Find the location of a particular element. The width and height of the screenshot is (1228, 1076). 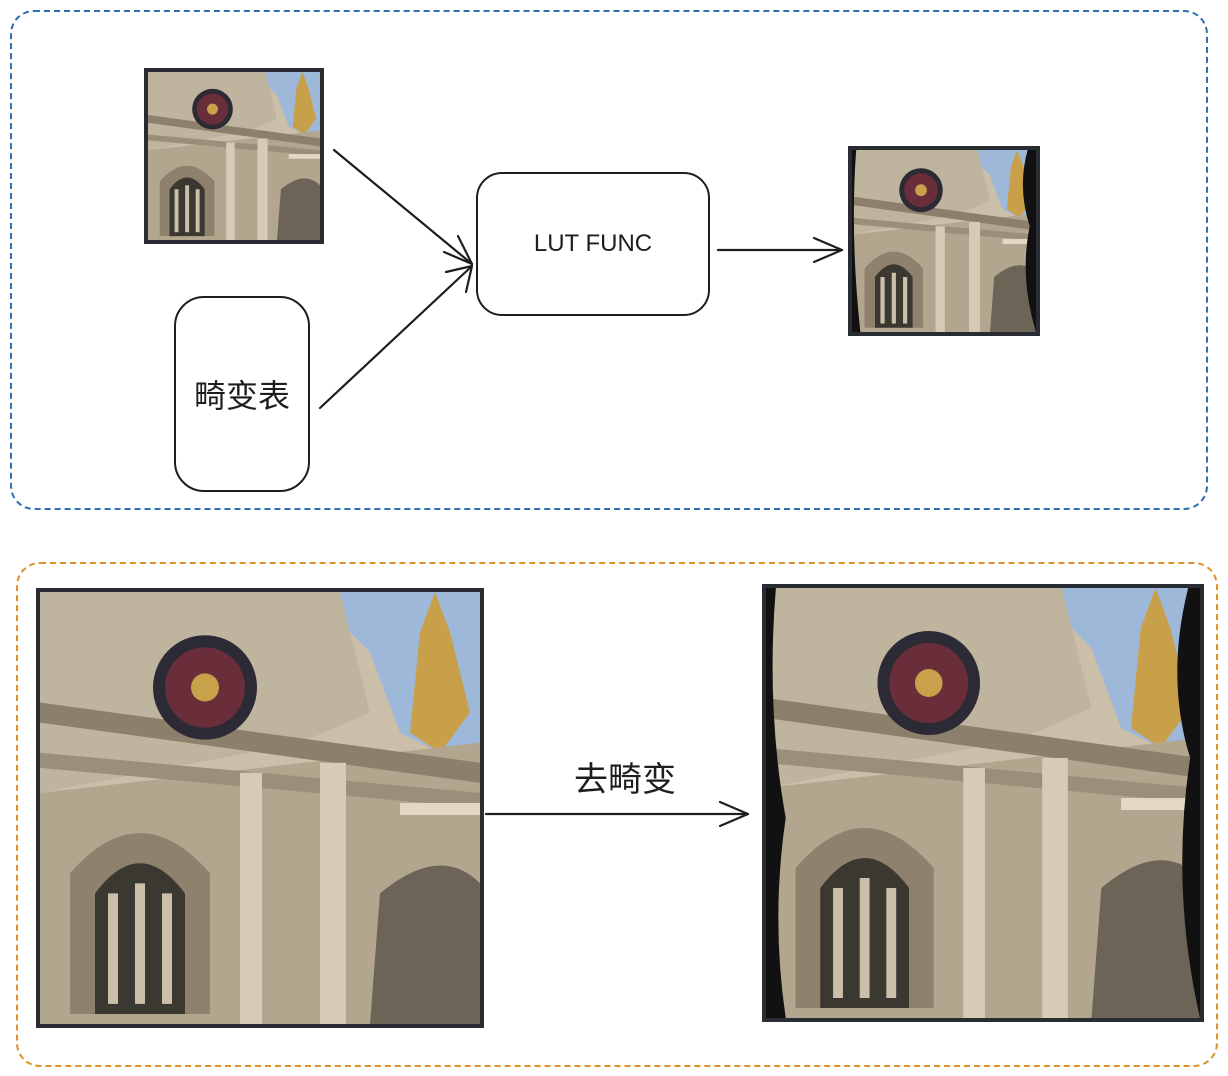

undistort-edge-label: 去畸变 is located at coordinates (625, 780).